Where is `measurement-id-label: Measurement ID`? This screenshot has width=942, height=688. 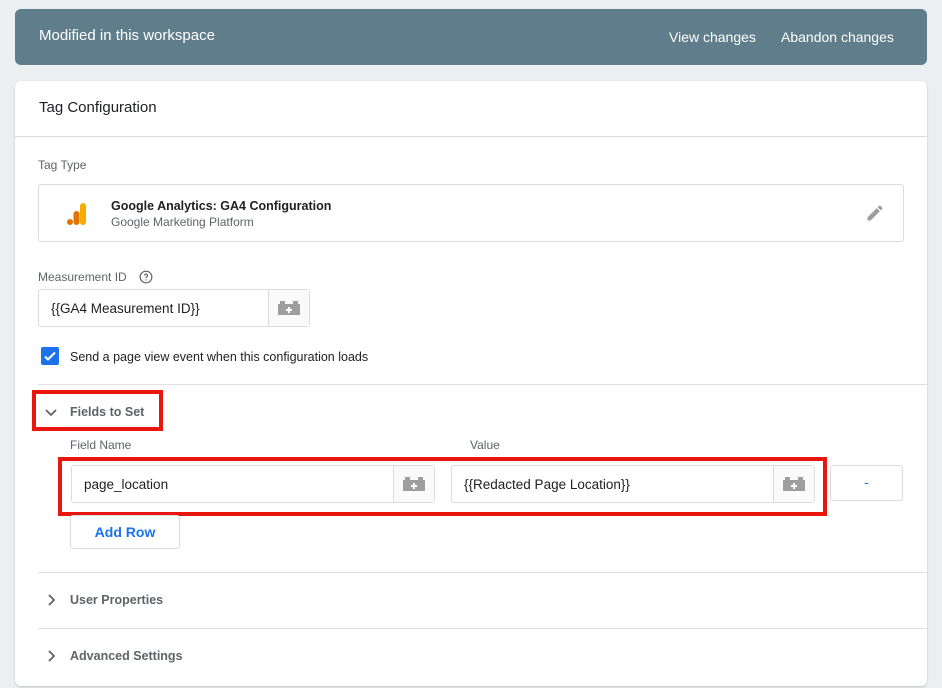
measurement-id-label: Measurement ID is located at coordinates (82, 277).